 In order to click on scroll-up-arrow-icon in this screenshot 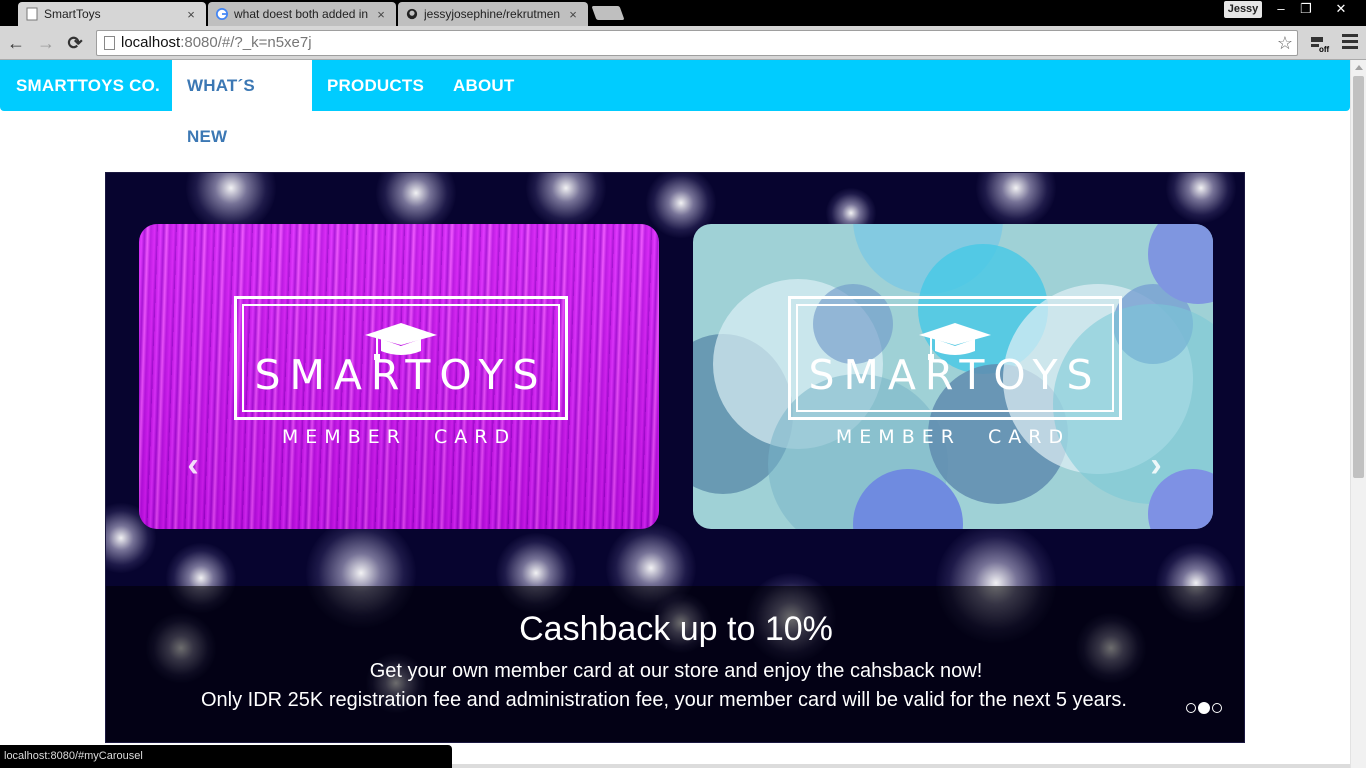, I will do `click(1359, 67)`.